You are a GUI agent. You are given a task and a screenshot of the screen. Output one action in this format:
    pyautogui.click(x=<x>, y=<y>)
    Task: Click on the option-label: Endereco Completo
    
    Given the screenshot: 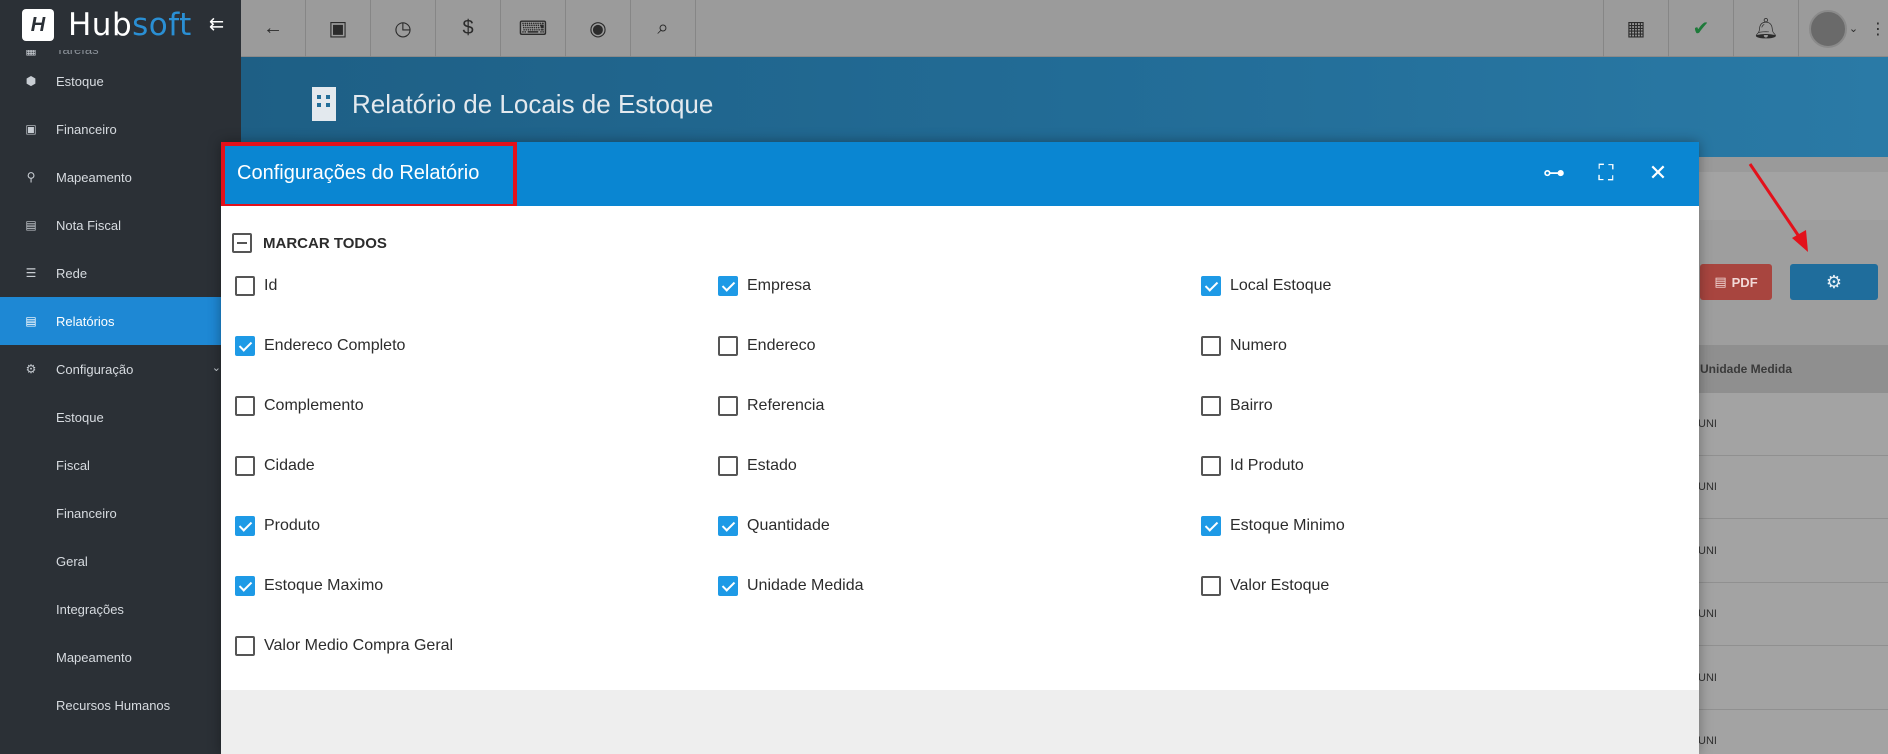 What is the action you would take?
    pyautogui.click(x=335, y=345)
    